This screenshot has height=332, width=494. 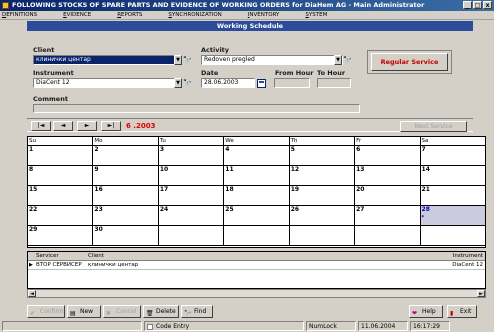 I want to click on activity-select: Redoven pregled, so click(x=272, y=60).